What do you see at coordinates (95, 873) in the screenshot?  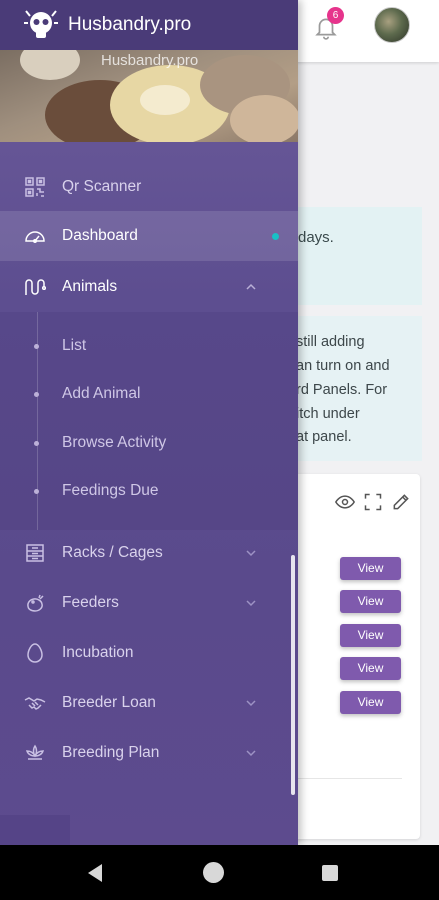 I see `back-icon` at bounding box center [95, 873].